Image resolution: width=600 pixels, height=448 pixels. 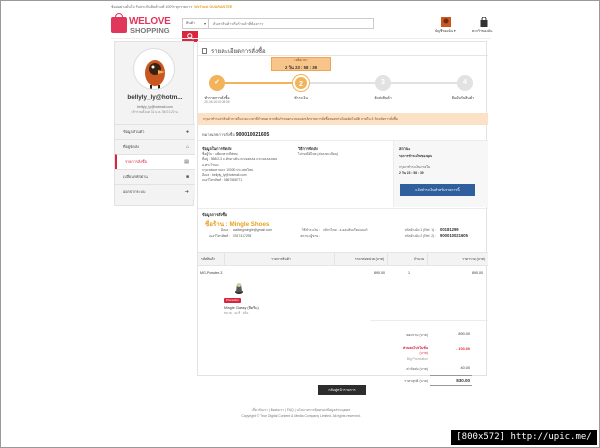 I want to click on item-sku: MG-Powder-3, so click(x=211, y=273).